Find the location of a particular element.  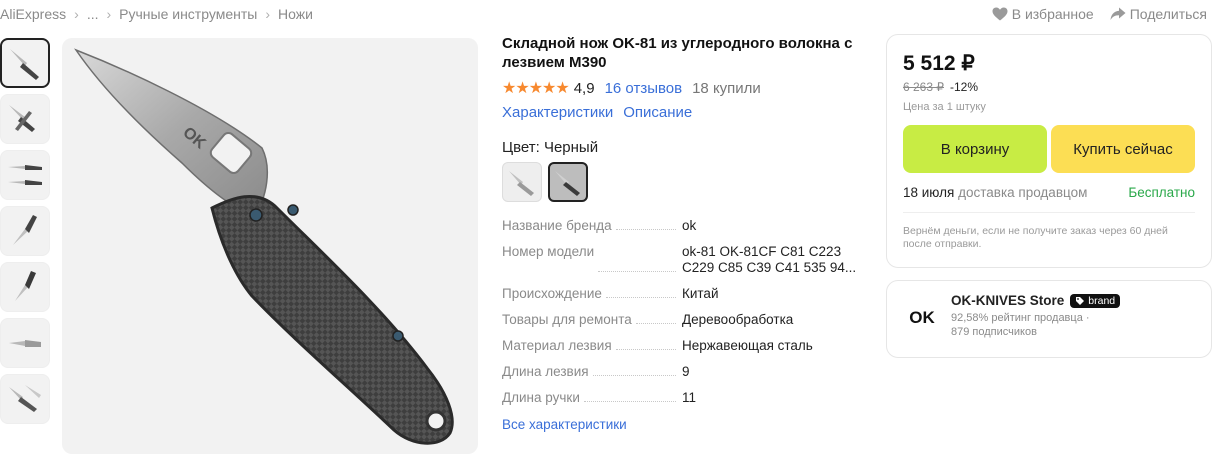

spec-row: Материал лезвия Нержавеющая сталь is located at coordinates (687, 346).